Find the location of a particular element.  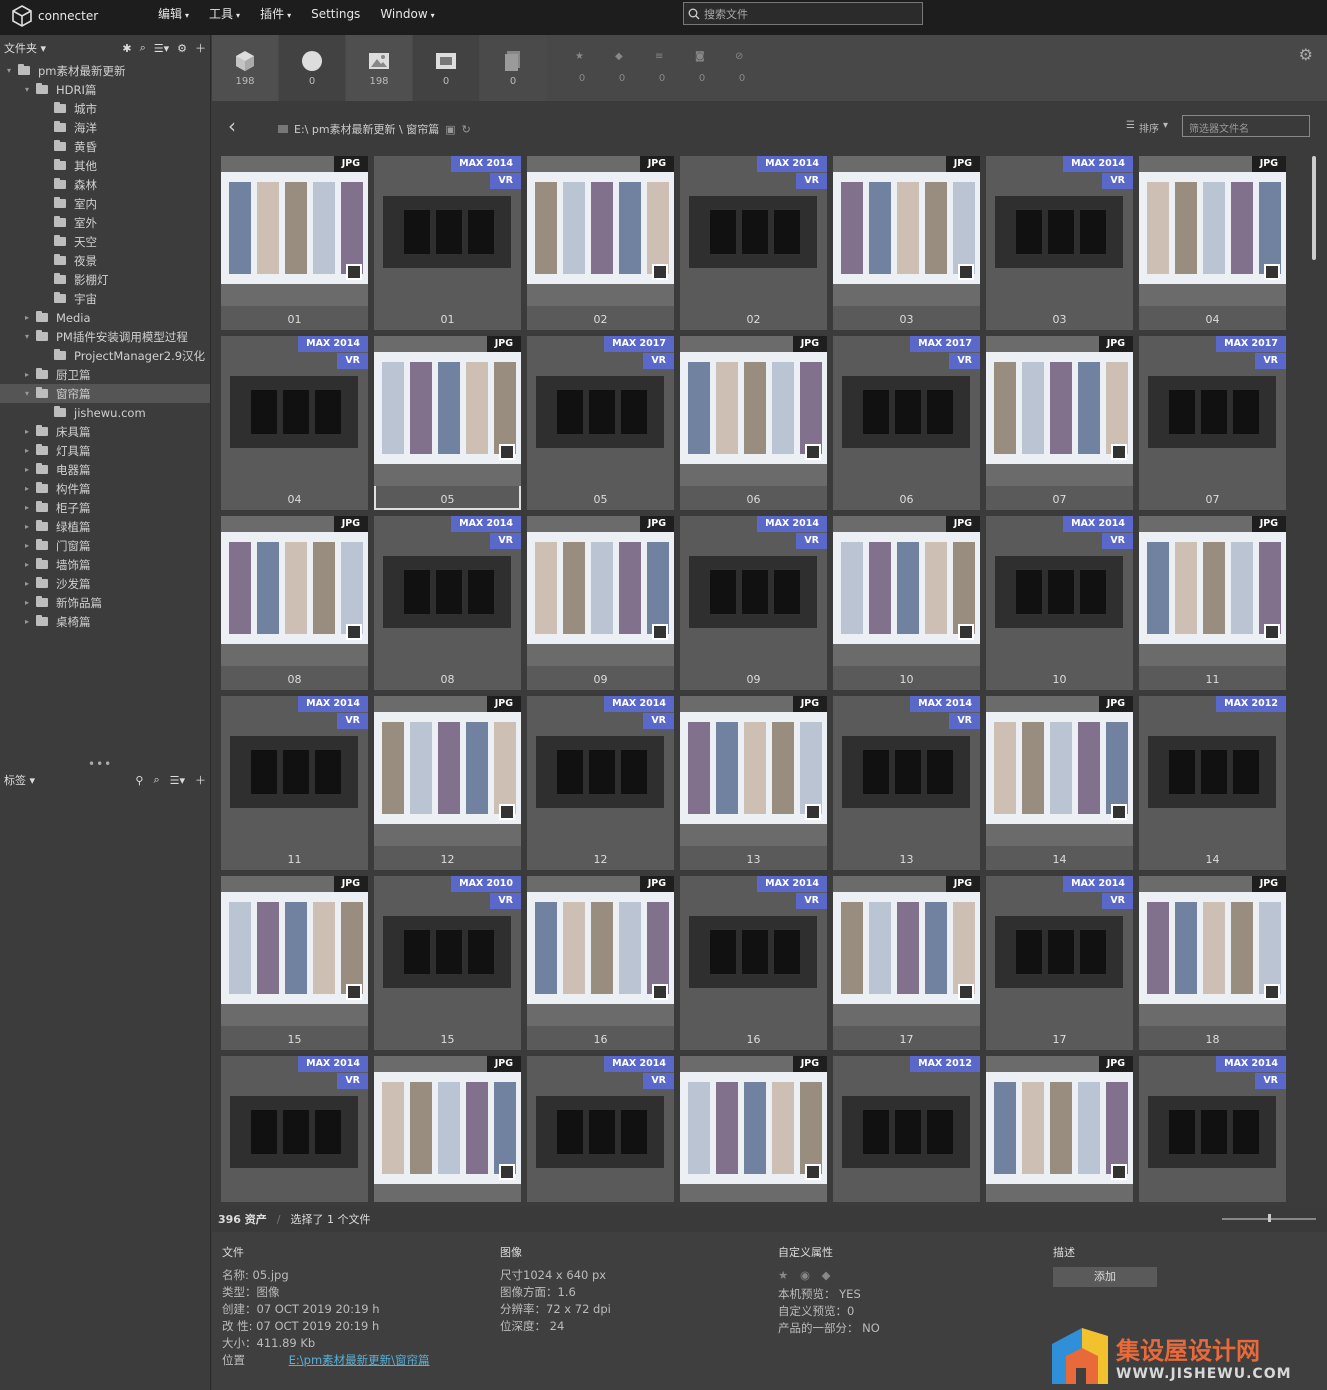

filter-preview: ◙ 0 is located at coordinates (702, 67).